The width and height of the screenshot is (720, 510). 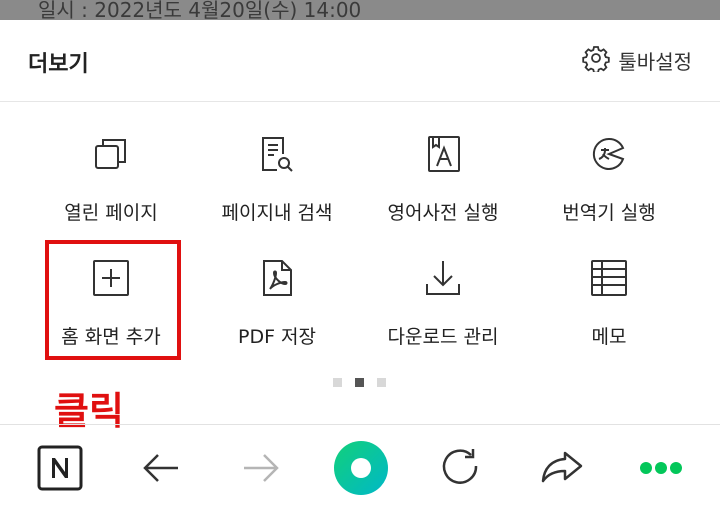 What do you see at coordinates (261, 475) in the screenshot?
I see `forward-arrow-icon` at bounding box center [261, 475].